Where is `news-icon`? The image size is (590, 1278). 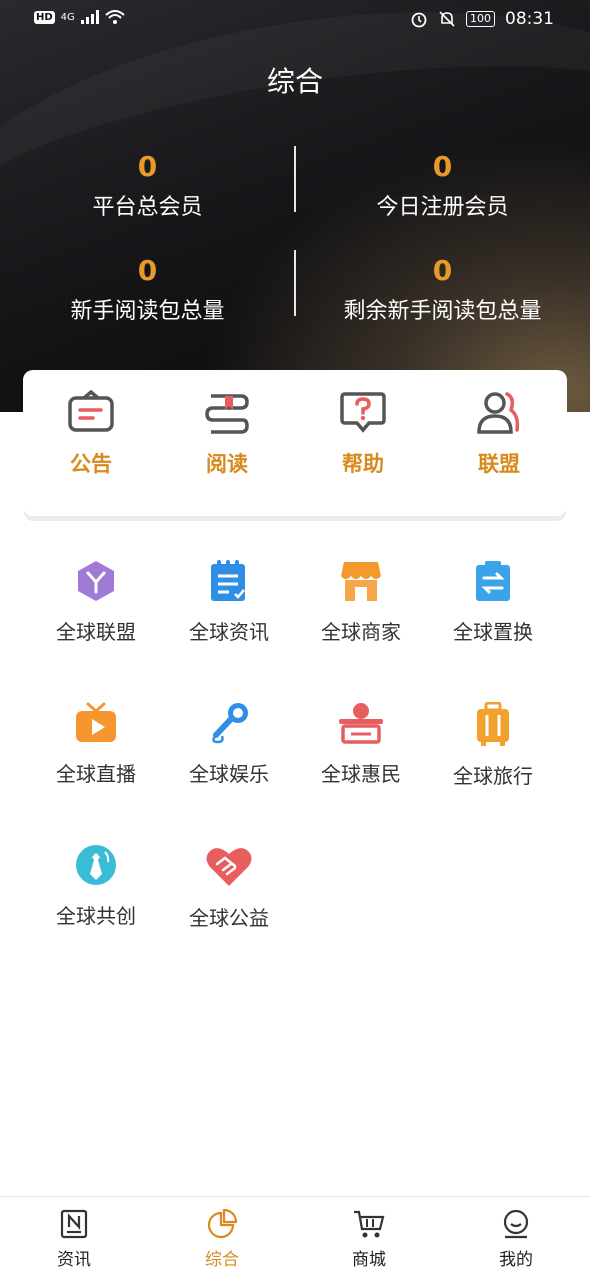 news-icon is located at coordinates (74, 1224).